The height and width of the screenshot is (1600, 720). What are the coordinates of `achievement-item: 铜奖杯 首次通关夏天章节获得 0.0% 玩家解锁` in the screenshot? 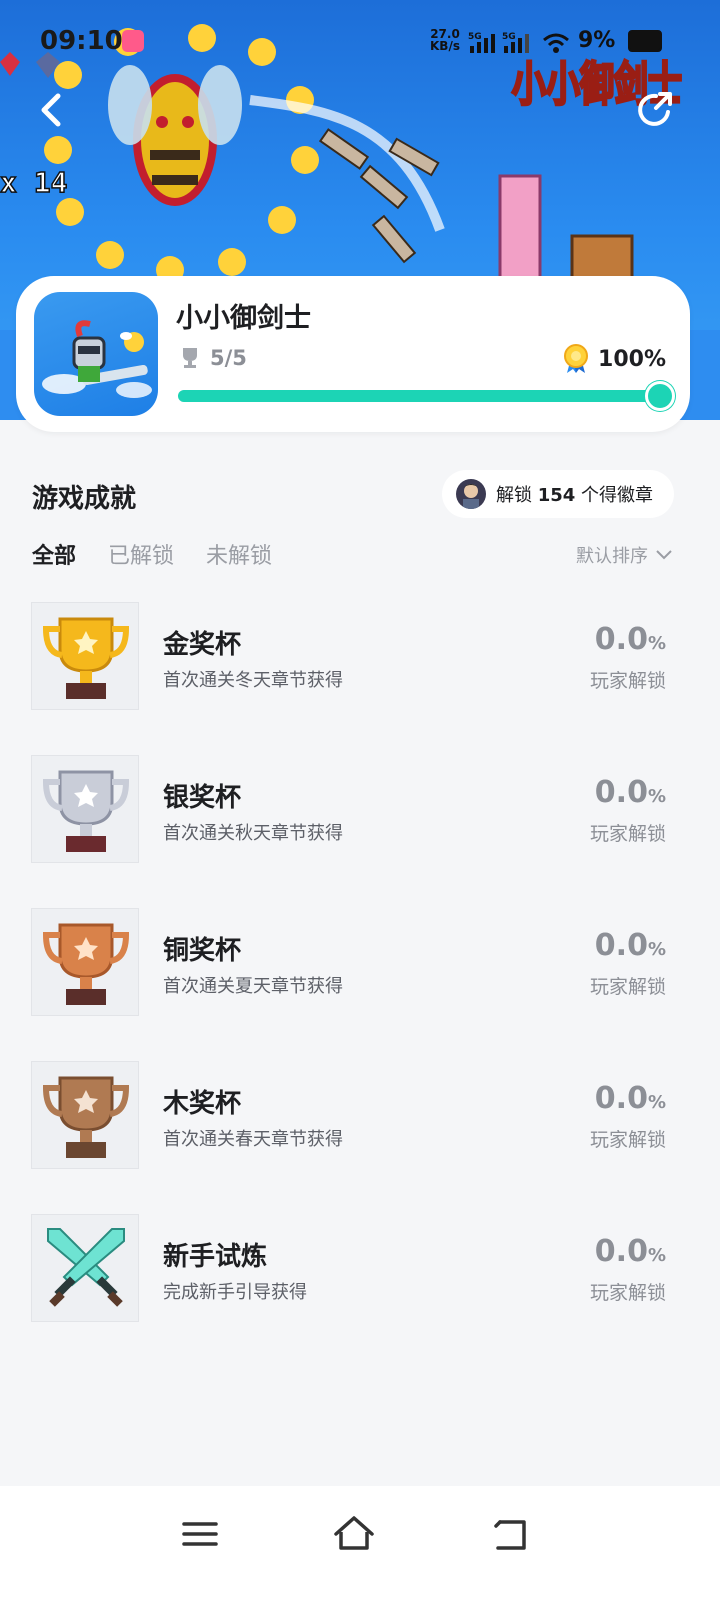 It's located at (360, 984).